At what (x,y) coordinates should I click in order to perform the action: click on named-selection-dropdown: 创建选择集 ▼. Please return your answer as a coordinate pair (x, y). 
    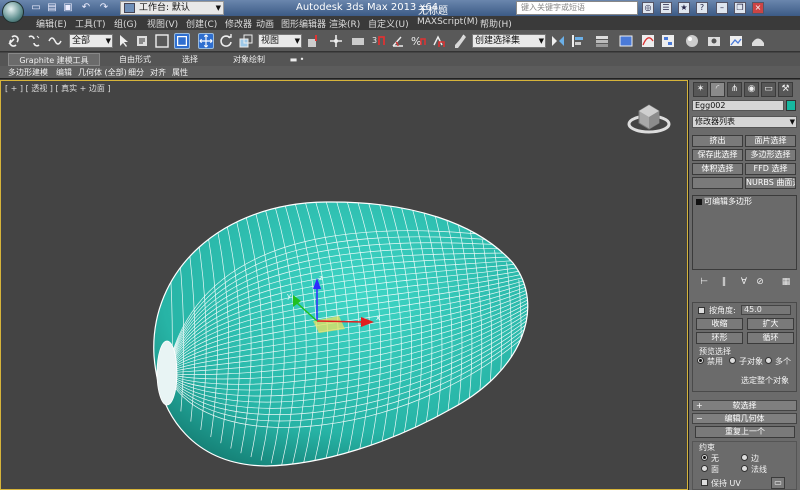
    Looking at the image, I should click on (509, 41).